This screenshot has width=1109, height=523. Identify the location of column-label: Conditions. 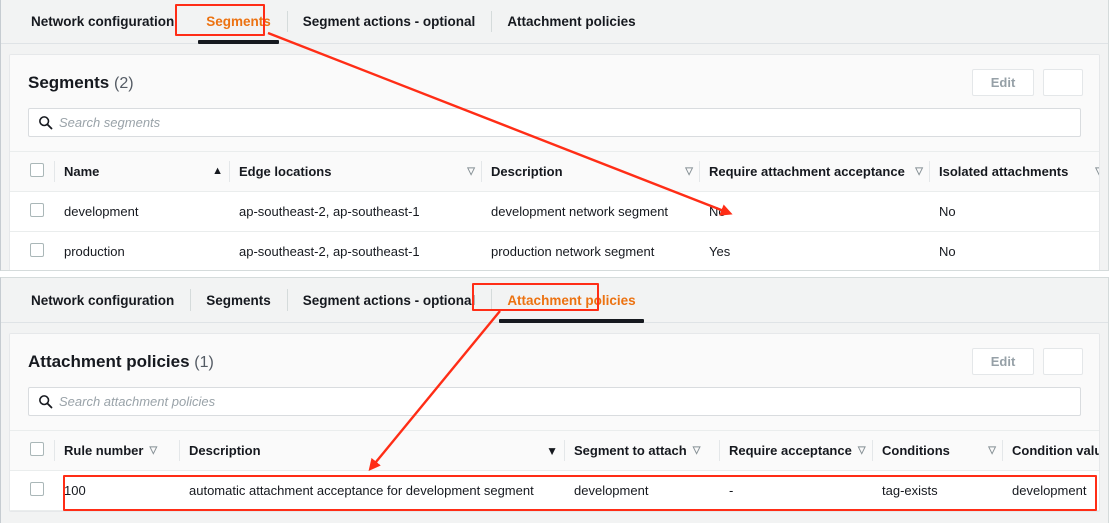
(916, 450).